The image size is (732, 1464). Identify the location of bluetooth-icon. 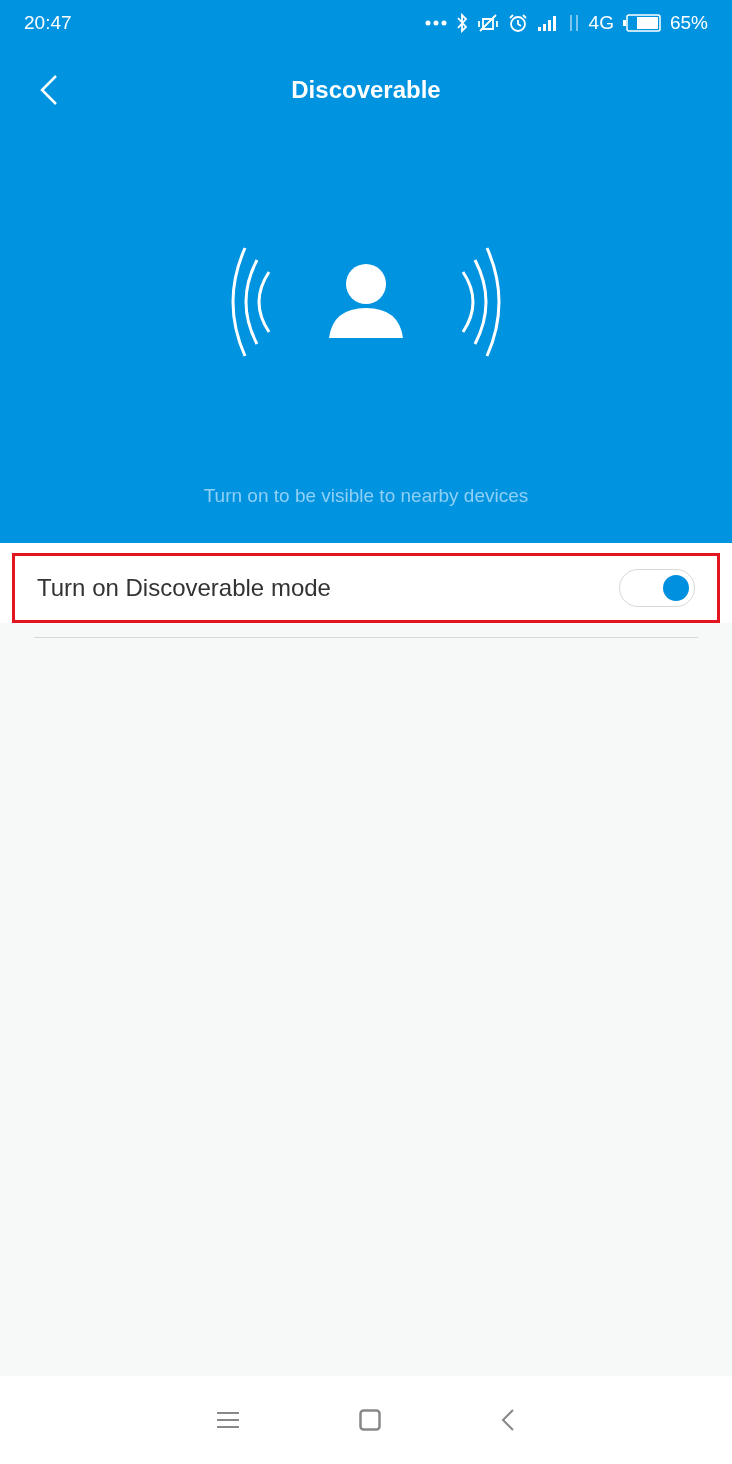
(461, 23).